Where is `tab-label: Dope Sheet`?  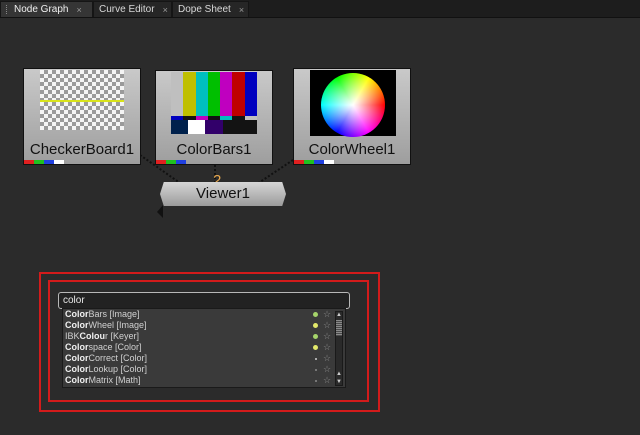
tab-label: Dope Sheet is located at coordinates (204, 9).